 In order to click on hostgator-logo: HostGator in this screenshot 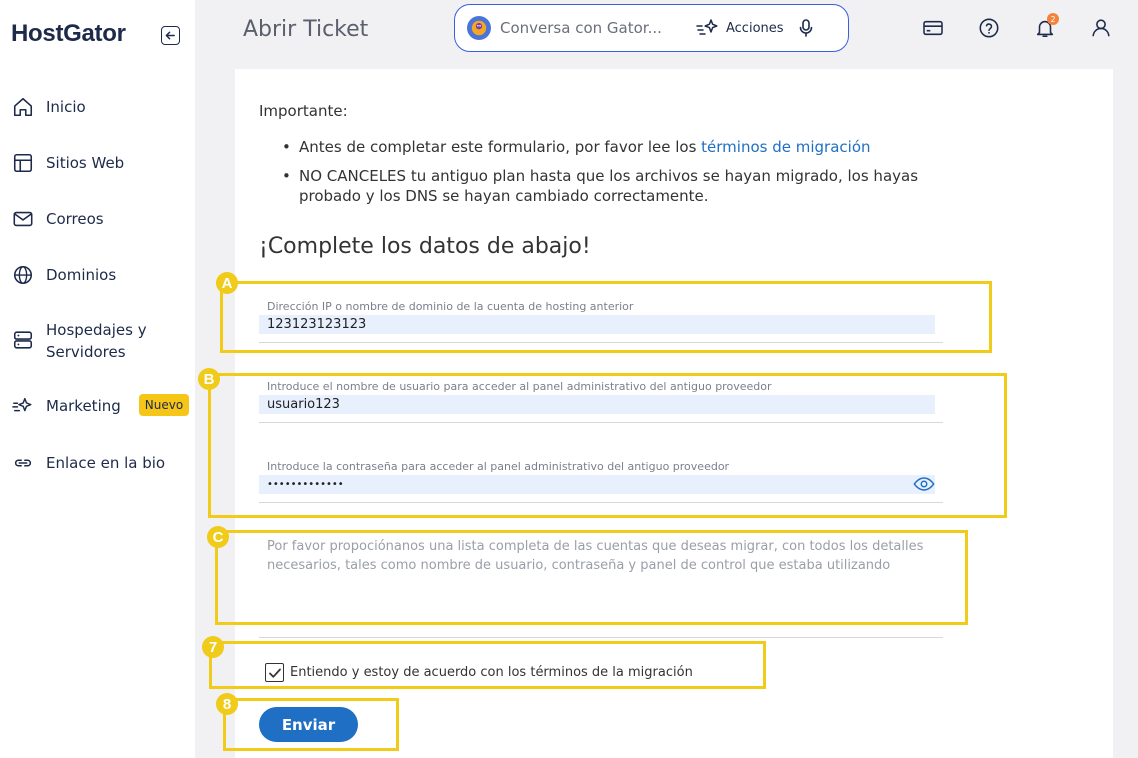, I will do `click(68, 34)`.